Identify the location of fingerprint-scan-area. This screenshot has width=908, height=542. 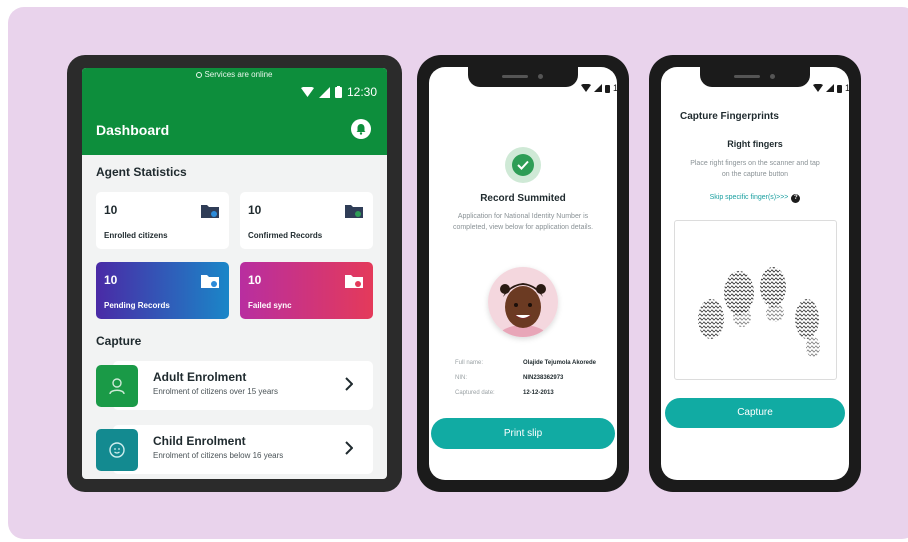
(755, 300).